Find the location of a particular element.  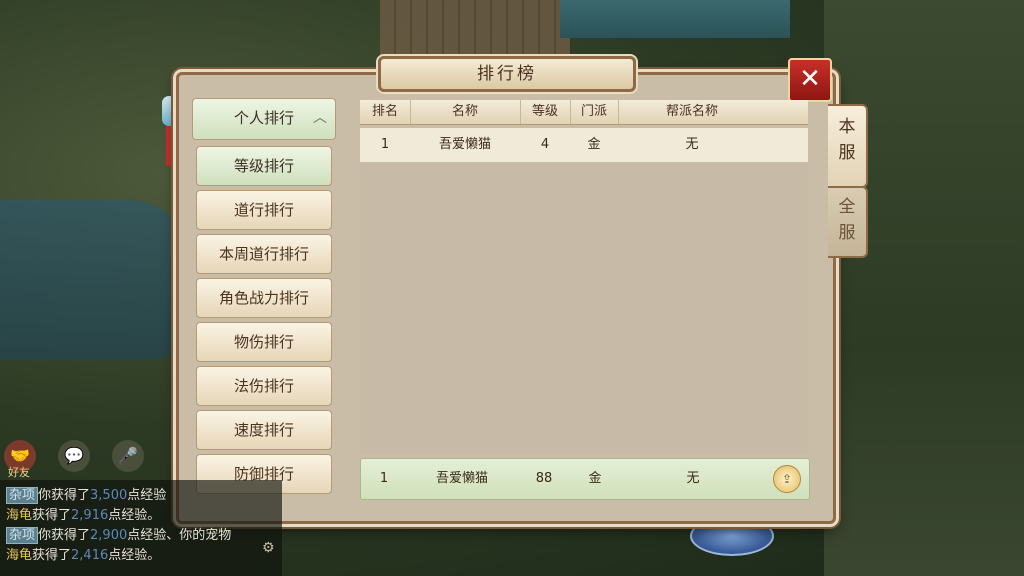

chat-text: 点经验、你的宠物 is located at coordinates (179, 535).